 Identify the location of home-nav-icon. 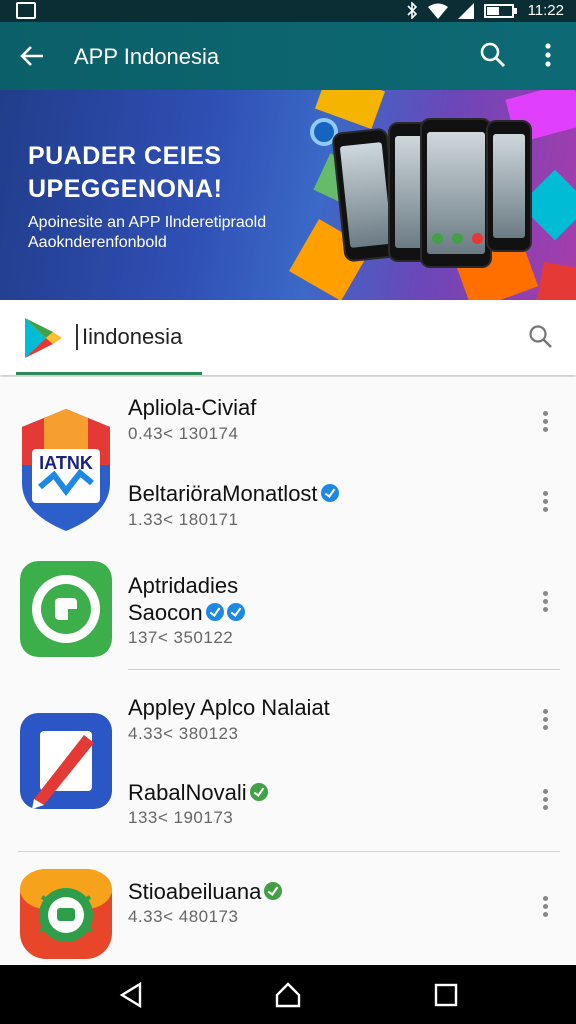
(288, 995).